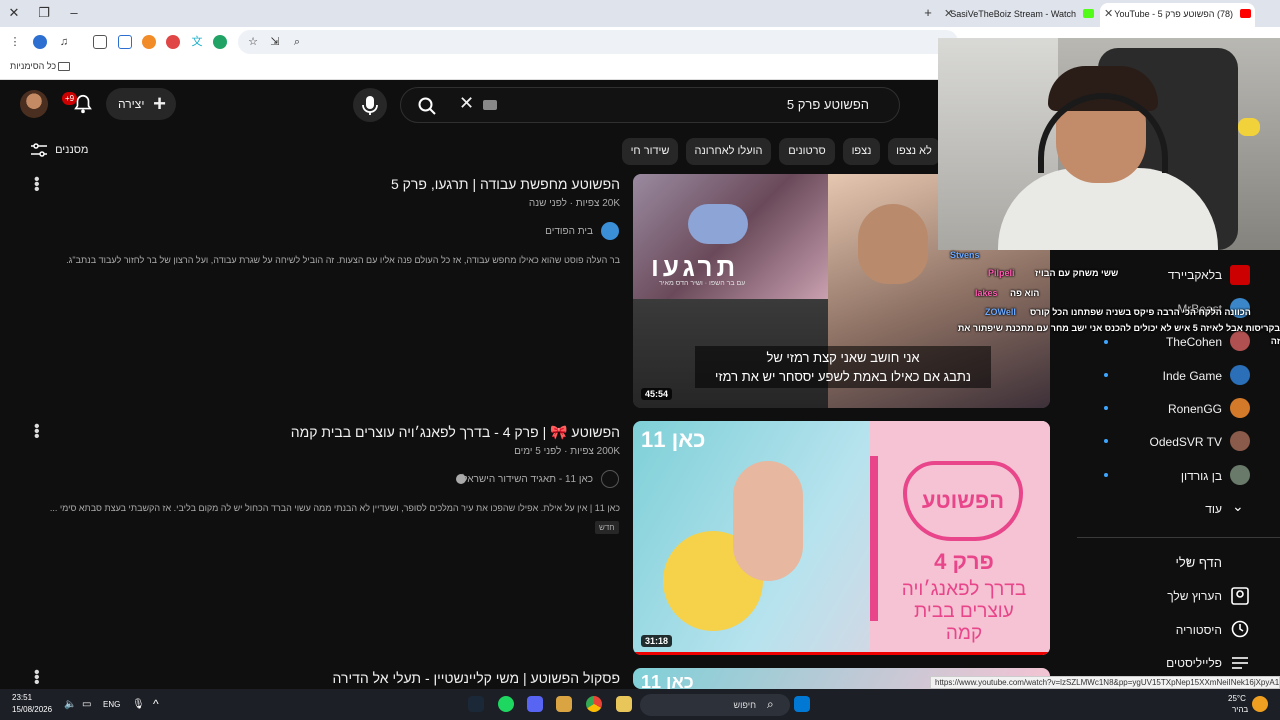 This screenshot has width=1280, height=720. What do you see at coordinates (125, 42) in the screenshot?
I see `extension-screen-icon` at bounding box center [125, 42].